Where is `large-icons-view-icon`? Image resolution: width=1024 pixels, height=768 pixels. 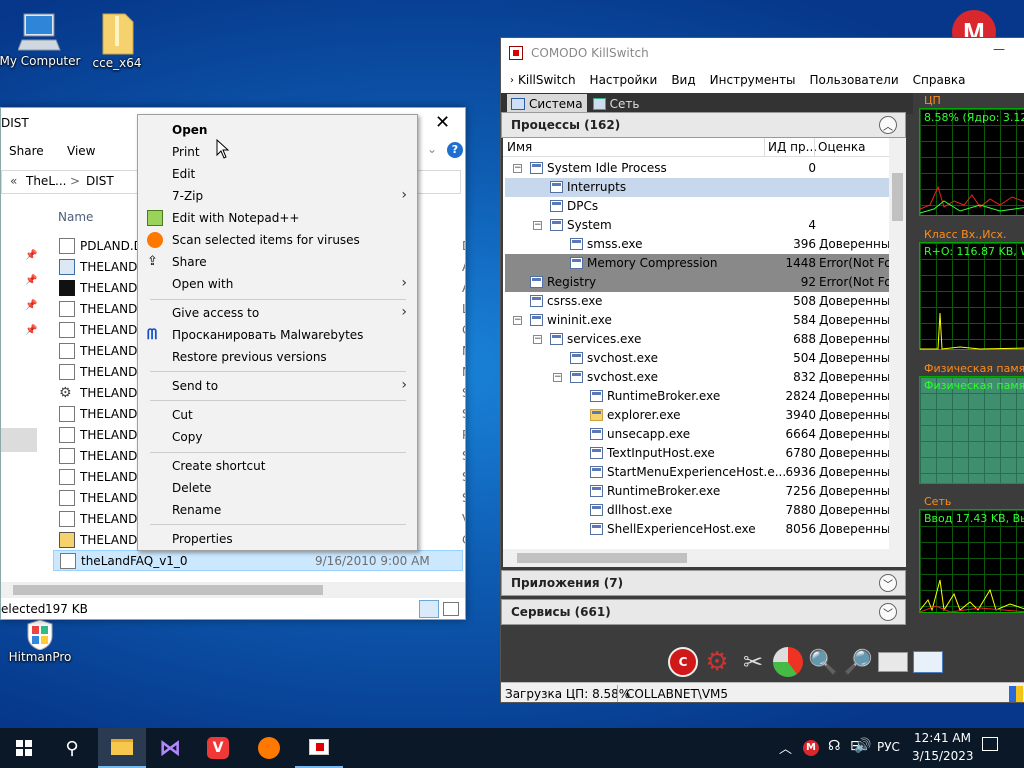
large-icons-view-icon is located at coordinates (451, 609).